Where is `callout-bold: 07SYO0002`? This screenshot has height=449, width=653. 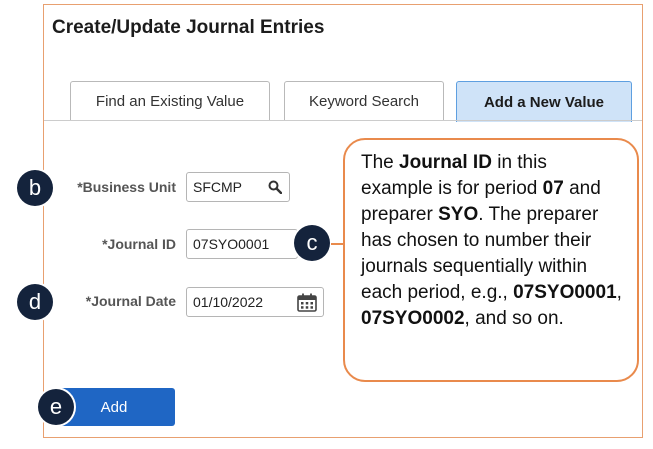 callout-bold: 07SYO0002 is located at coordinates (413, 318).